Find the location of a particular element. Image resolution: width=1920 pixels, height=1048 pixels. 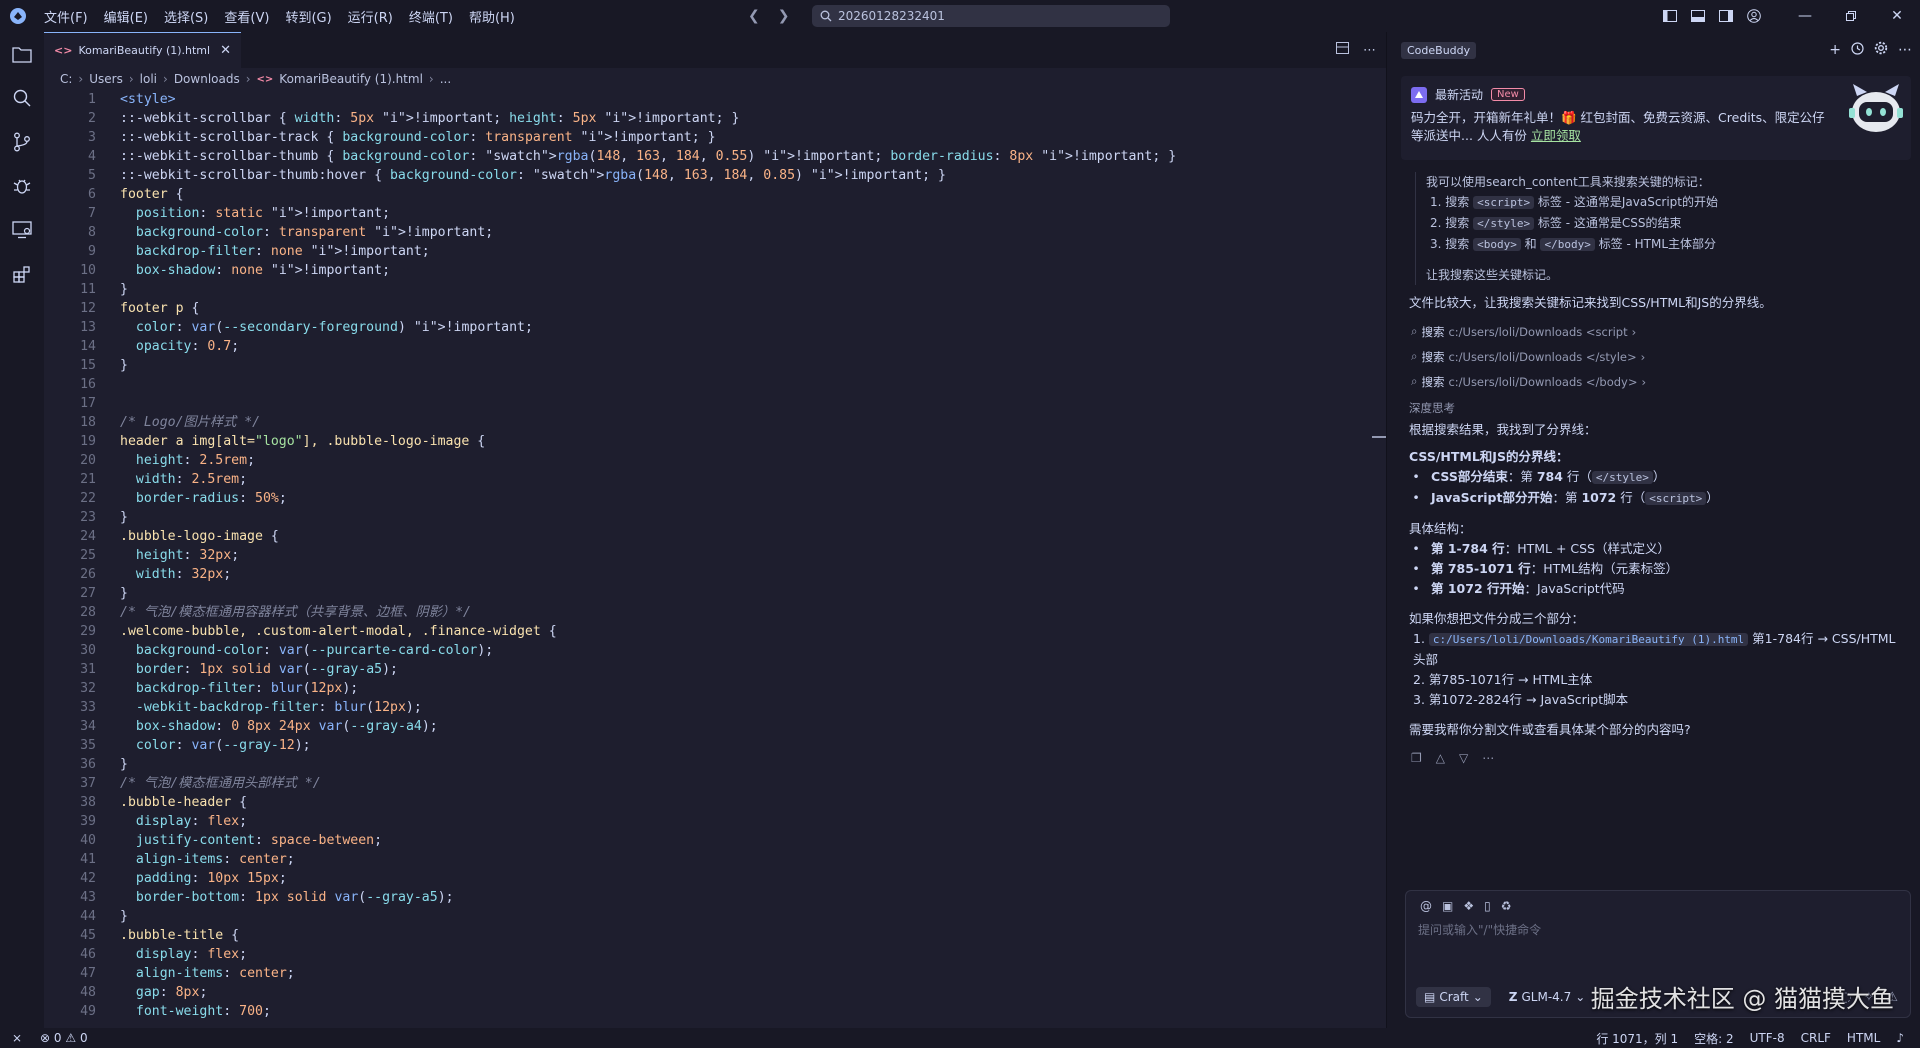

settings-gear-icon is located at coordinates (1881, 50).